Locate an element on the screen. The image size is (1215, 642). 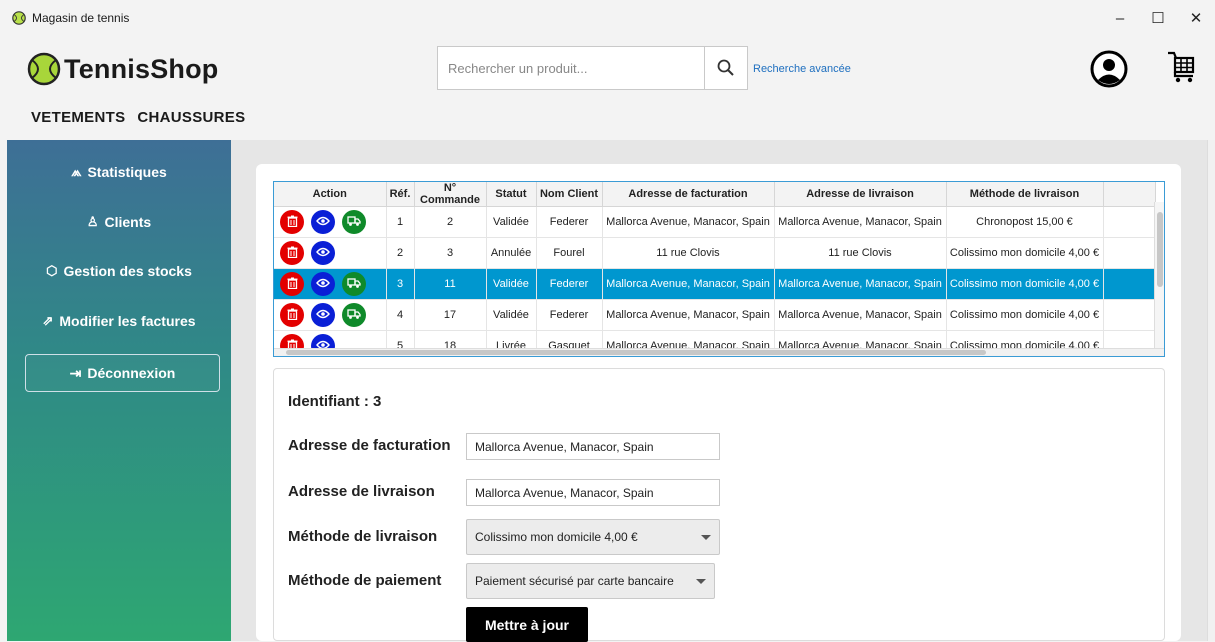
table-vertical-scrollbar is located at coordinates (1159, 275).